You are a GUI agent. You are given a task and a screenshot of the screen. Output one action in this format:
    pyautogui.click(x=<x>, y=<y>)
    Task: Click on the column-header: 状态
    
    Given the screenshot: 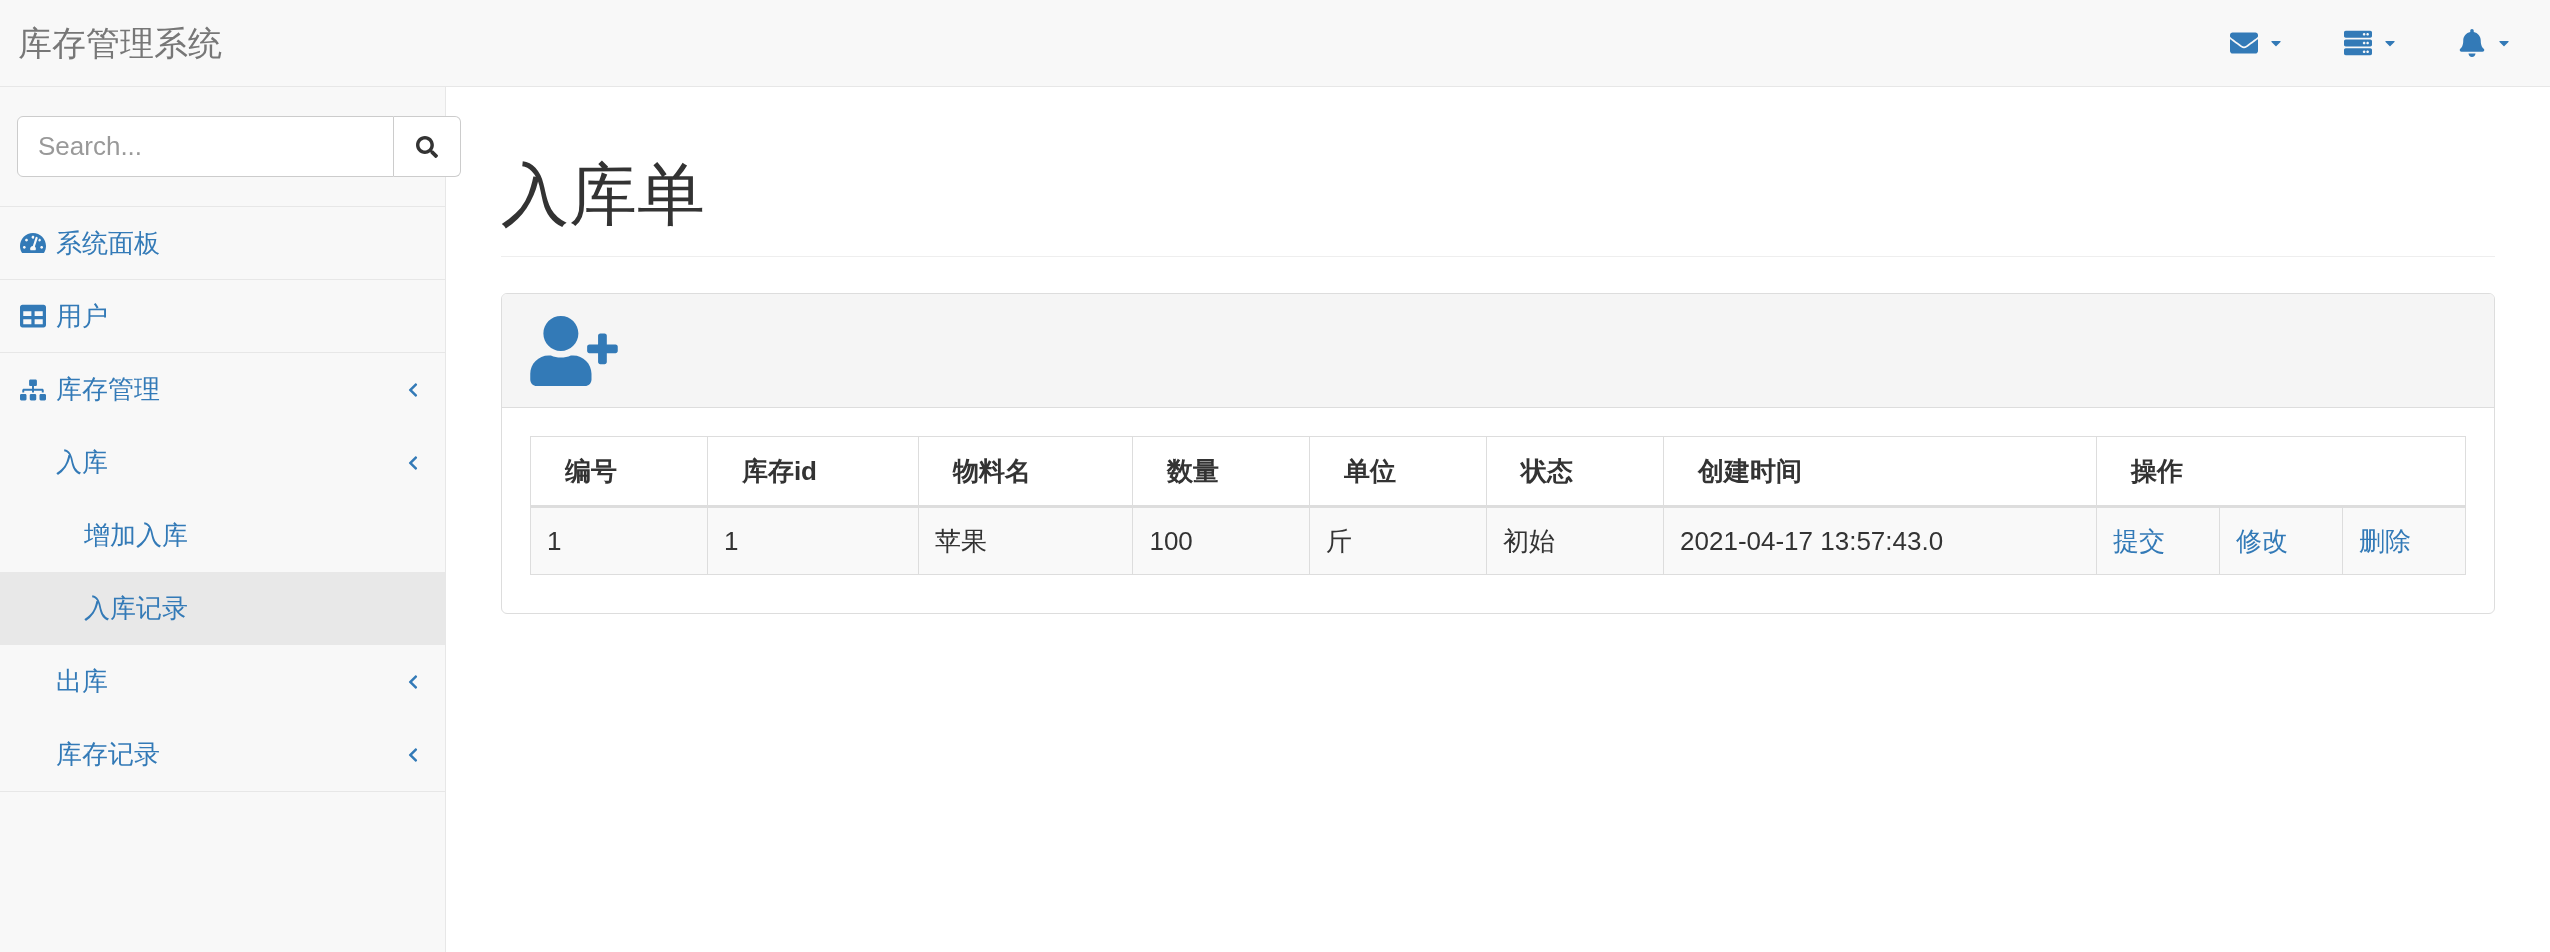 What is the action you would take?
    pyautogui.click(x=1575, y=471)
    